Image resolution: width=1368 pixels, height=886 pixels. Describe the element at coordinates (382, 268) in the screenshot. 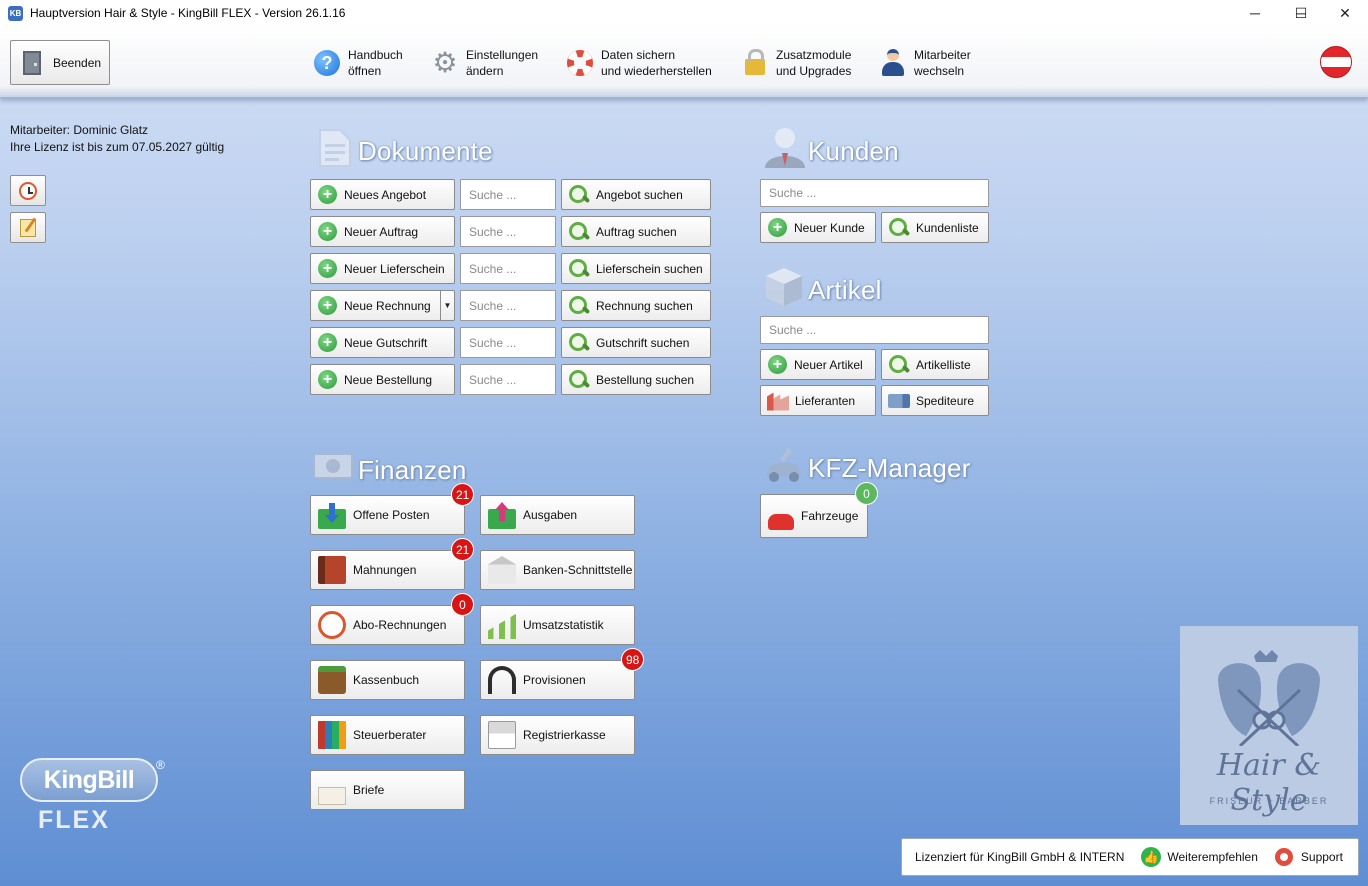

I see `new-document-button: + Neuer Lieferschein` at that location.